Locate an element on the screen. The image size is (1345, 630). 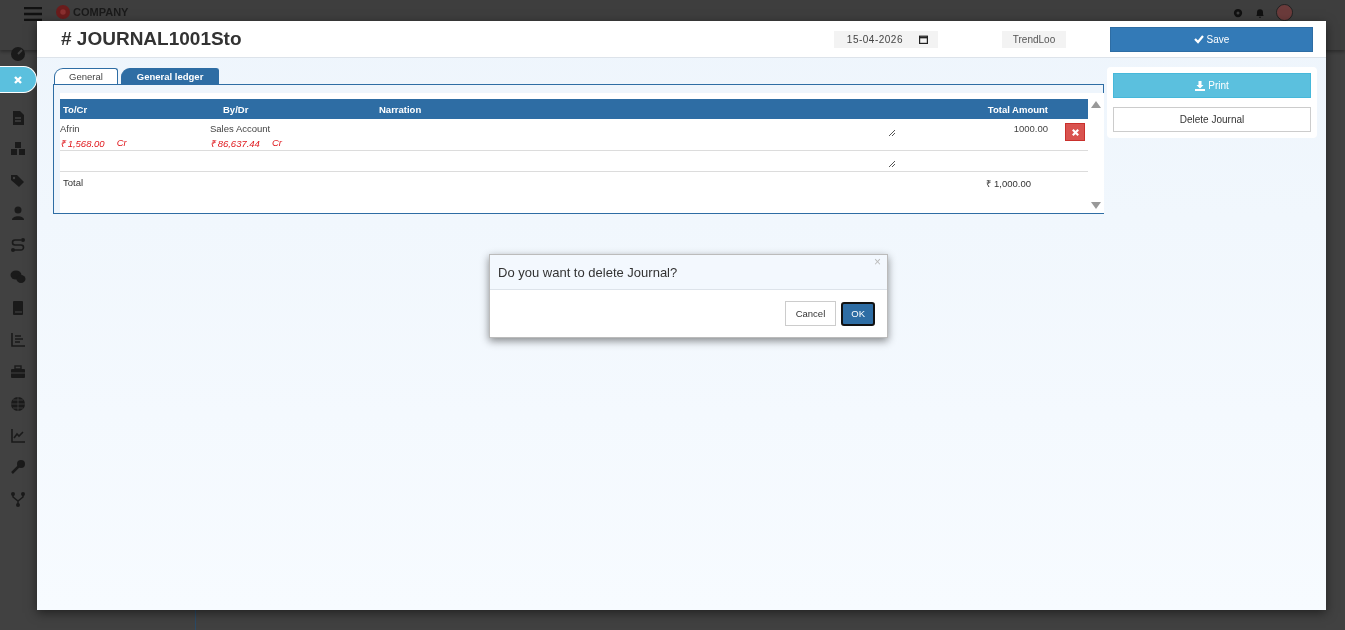
cancel-button: Cancel is located at coordinates (810, 313).